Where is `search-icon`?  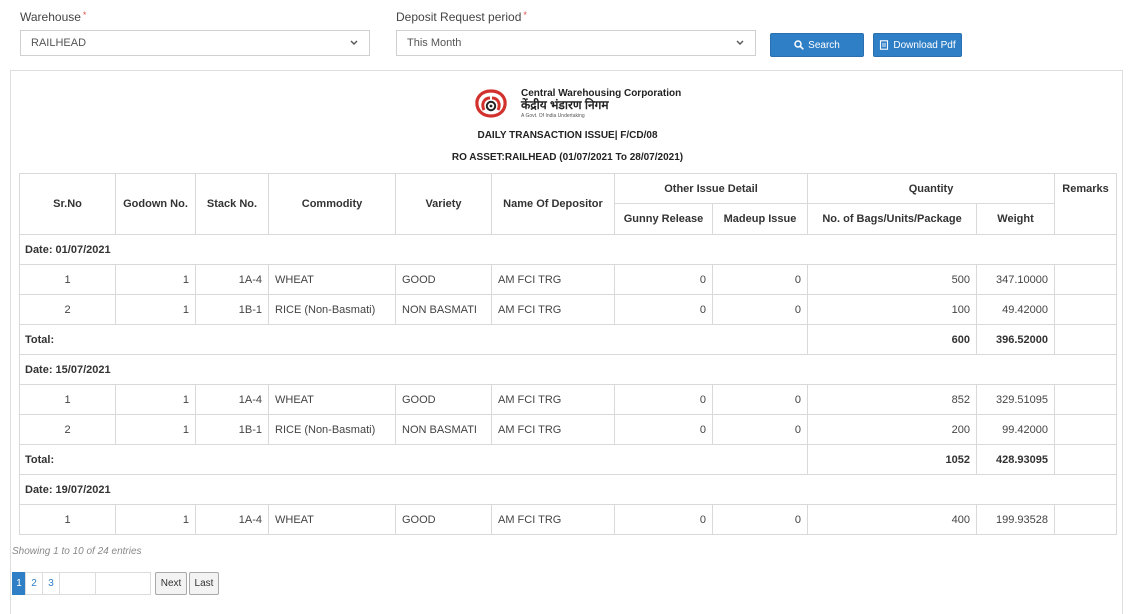 search-icon is located at coordinates (799, 45).